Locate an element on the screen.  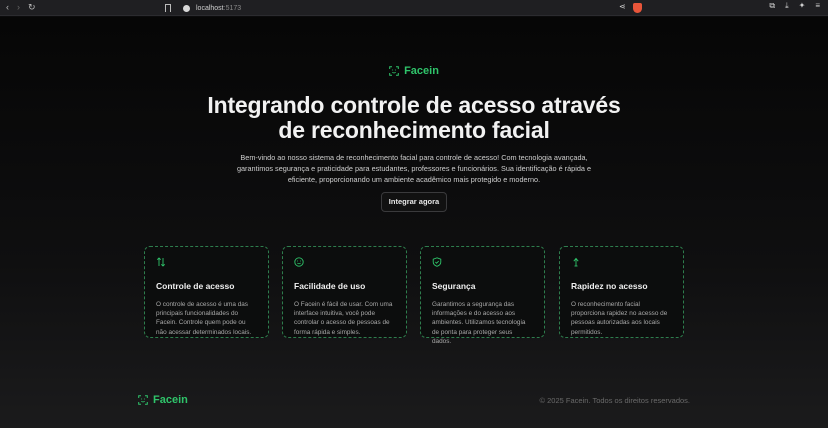
download-icon: ⤓ is located at coordinates (787, 6).